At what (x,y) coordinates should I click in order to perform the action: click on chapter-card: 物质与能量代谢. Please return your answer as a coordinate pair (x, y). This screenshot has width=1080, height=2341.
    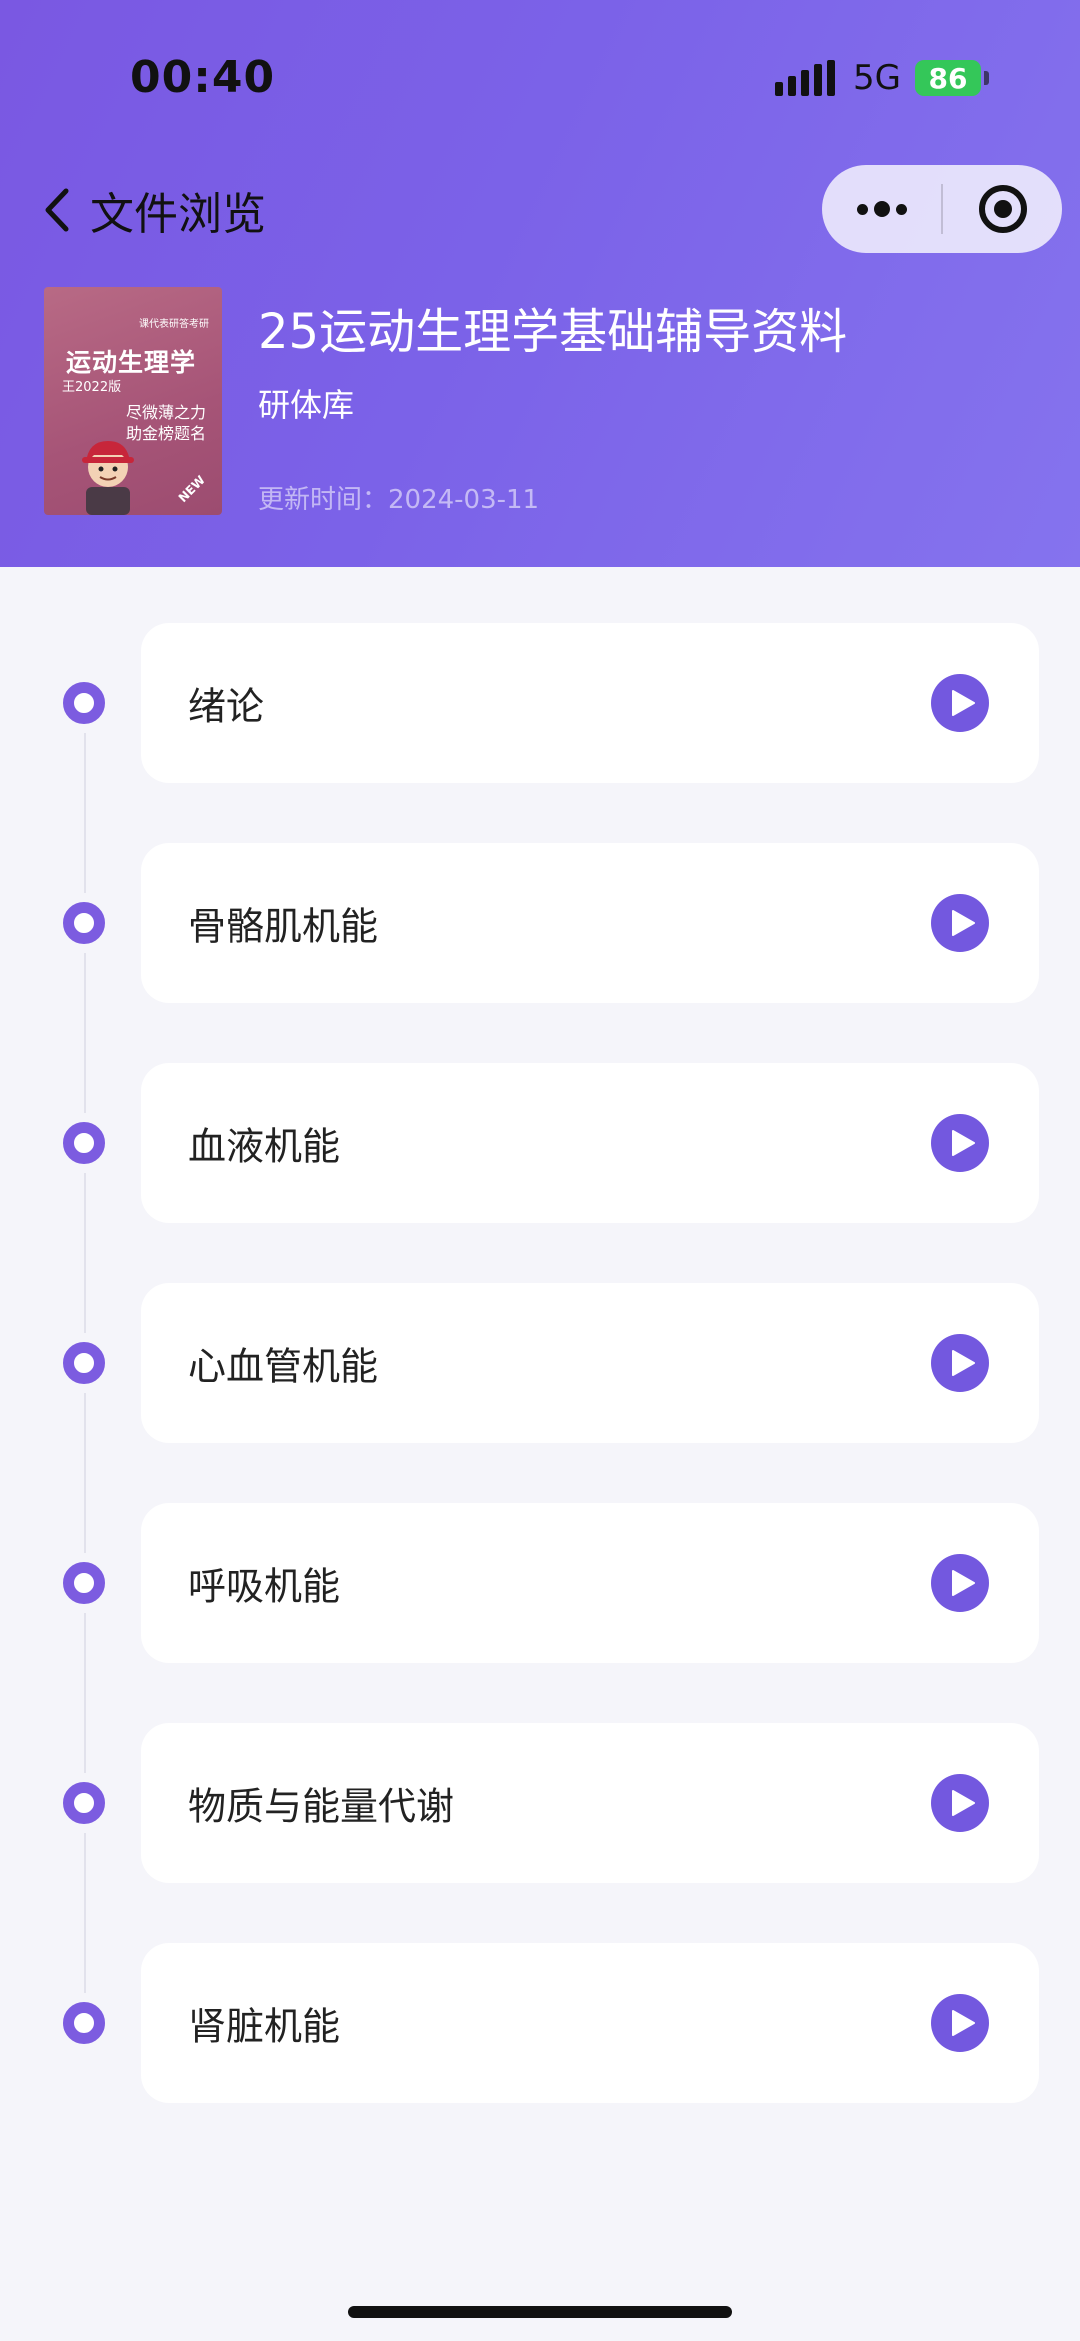
    Looking at the image, I should click on (590, 1803).